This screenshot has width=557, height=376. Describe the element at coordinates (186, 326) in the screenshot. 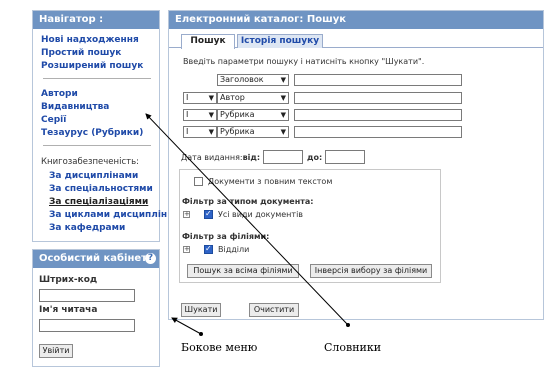

I see `arrow-icon` at that location.